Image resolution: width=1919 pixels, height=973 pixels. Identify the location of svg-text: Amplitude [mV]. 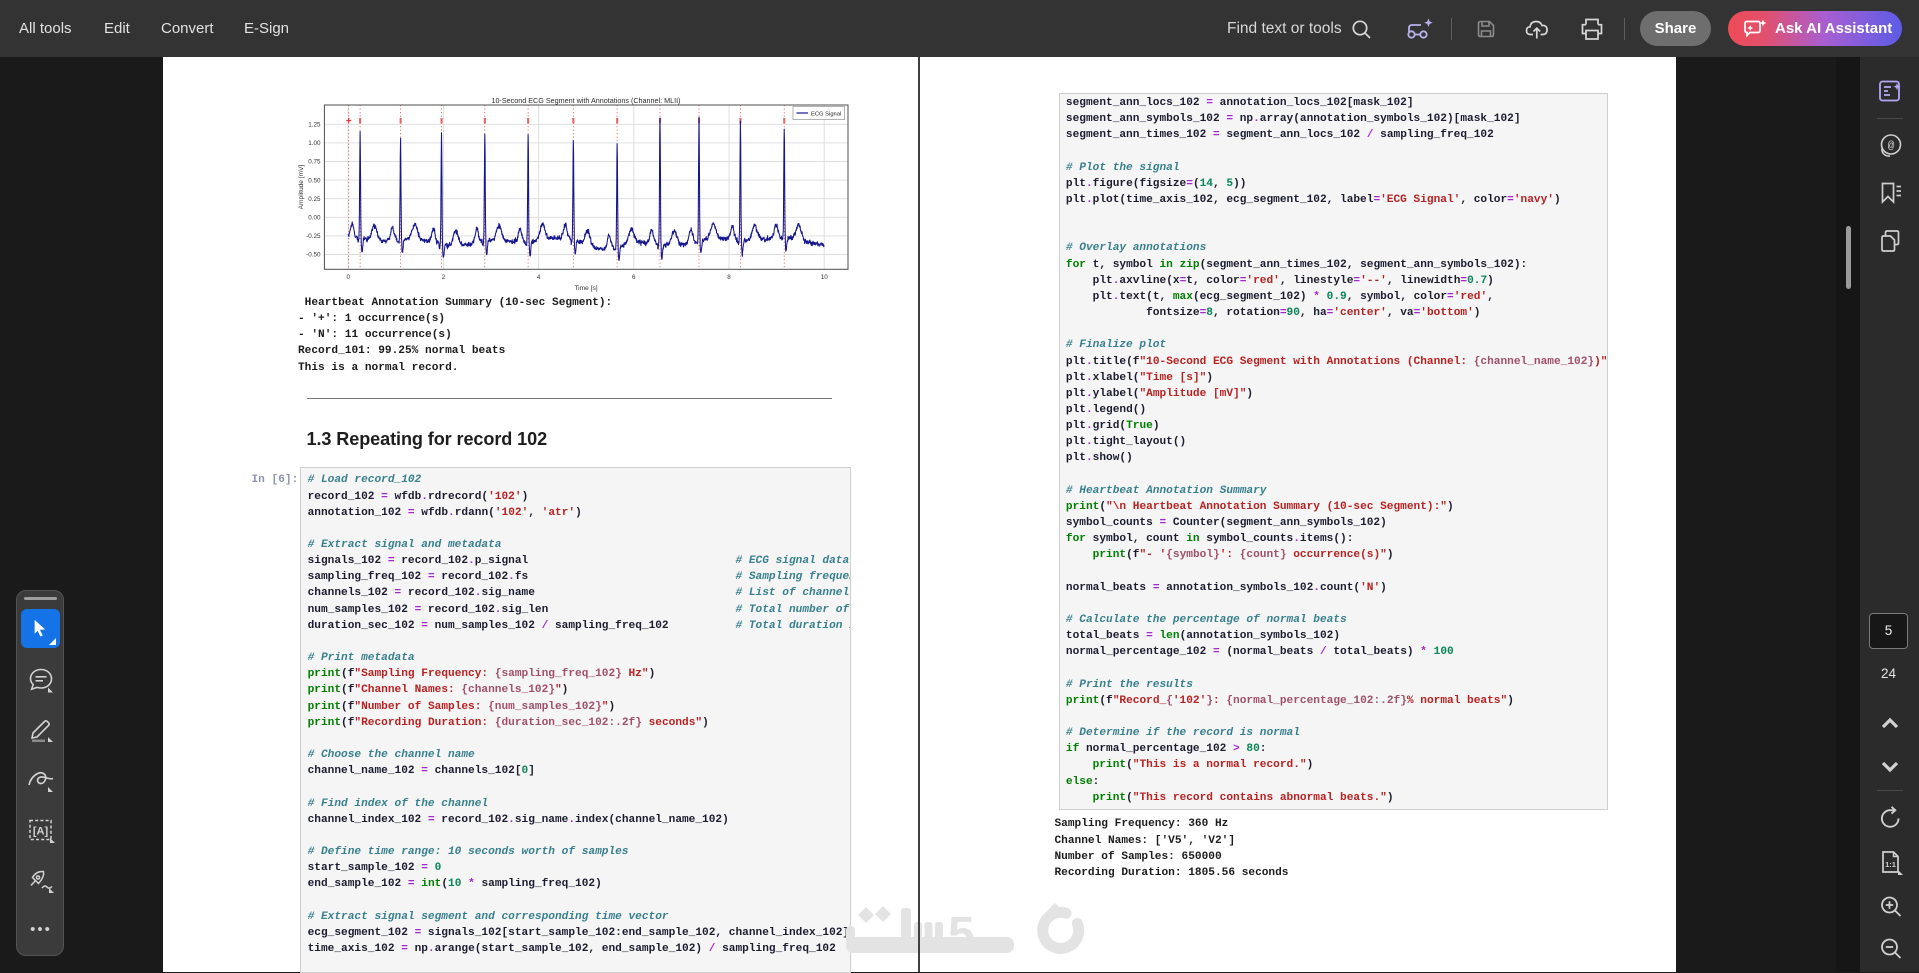
(301, 186).